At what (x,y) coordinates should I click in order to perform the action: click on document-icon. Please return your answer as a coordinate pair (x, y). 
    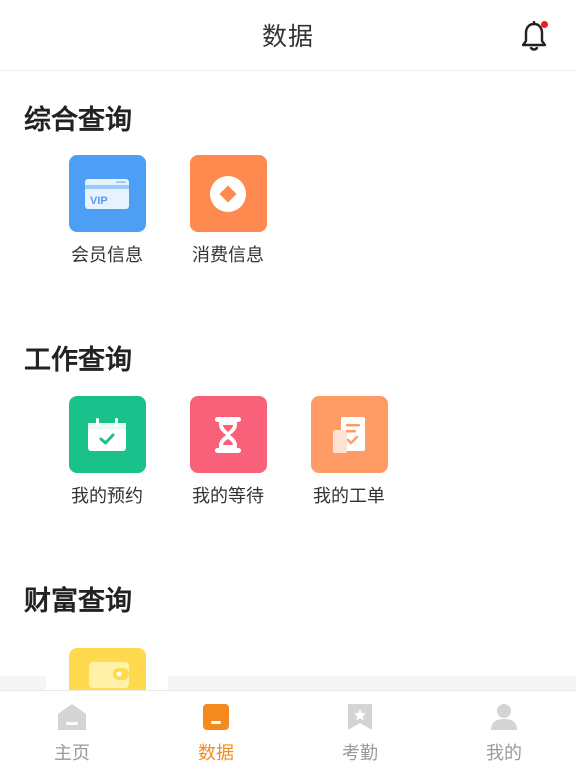
    Looking at the image, I should click on (349, 434).